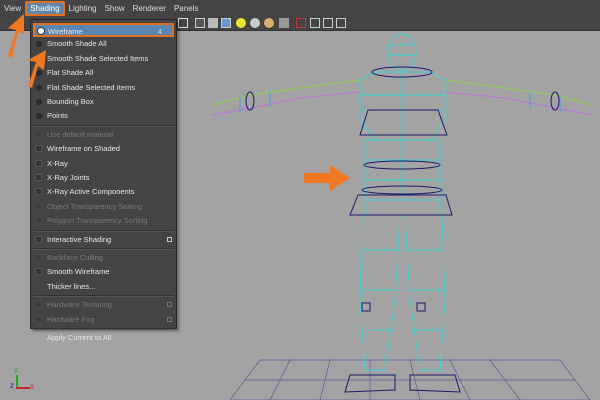  I want to click on camera-icon, so click(315, 23).